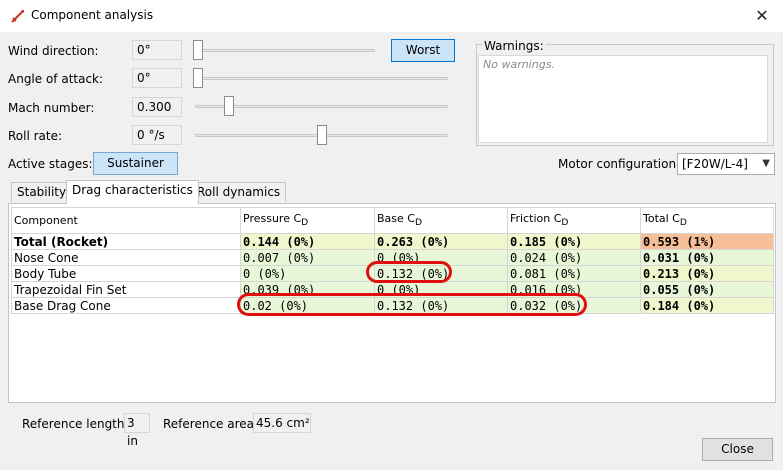 The image size is (783, 470). What do you see at coordinates (441, 220) in the screenshot?
I see `col-base-cd: Base CD` at bounding box center [441, 220].